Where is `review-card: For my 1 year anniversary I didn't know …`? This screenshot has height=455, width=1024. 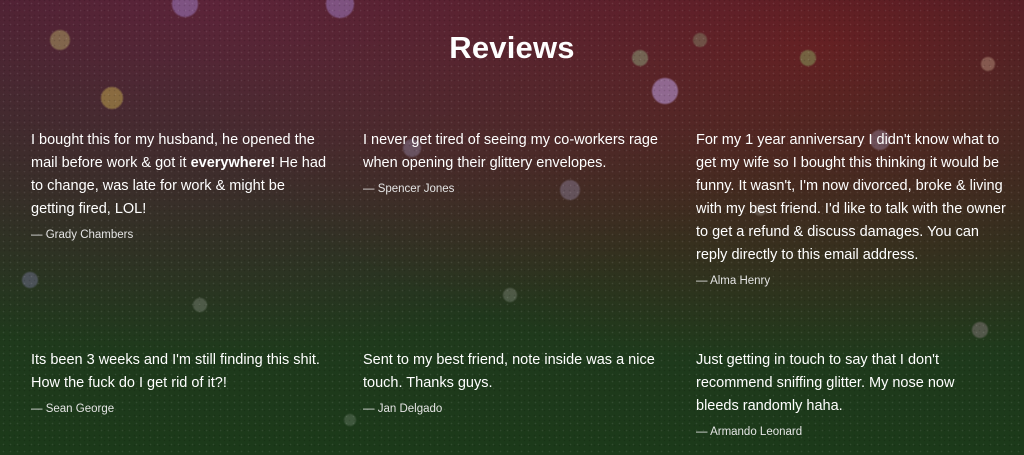 review-card: For my 1 year anniversary I didn't know … is located at coordinates (853, 208).